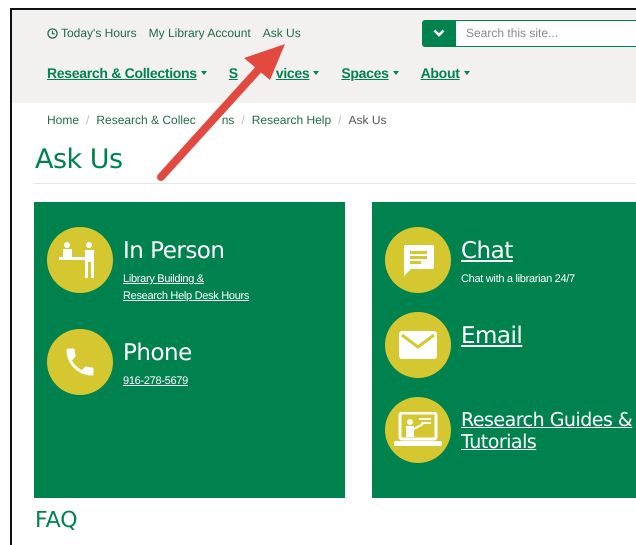 The height and width of the screenshot is (545, 636). Describe the element at coordinates (274, 73) in the screenshot. I see `nav-menu-item: S vices` at that location.